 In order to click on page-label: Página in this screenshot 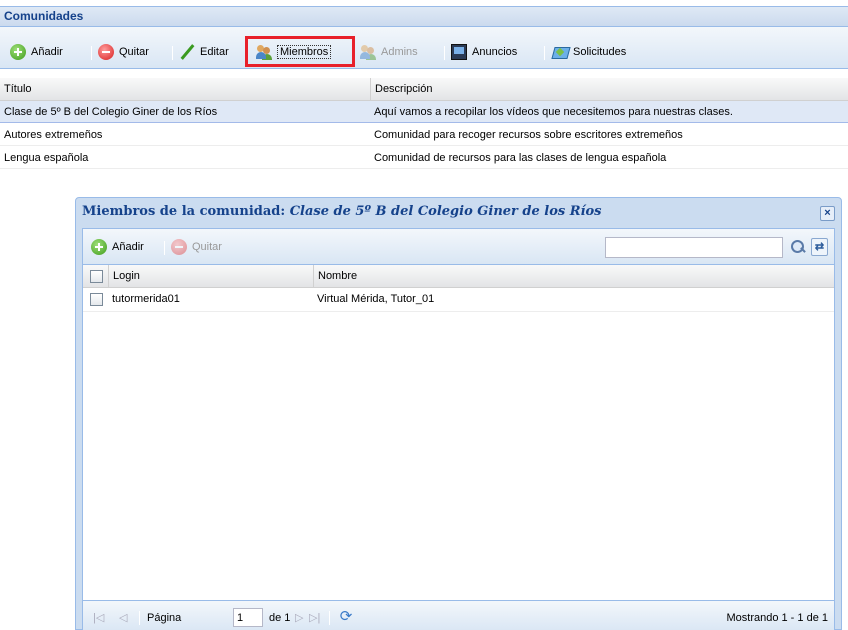, I will do `click(164, 618)`.